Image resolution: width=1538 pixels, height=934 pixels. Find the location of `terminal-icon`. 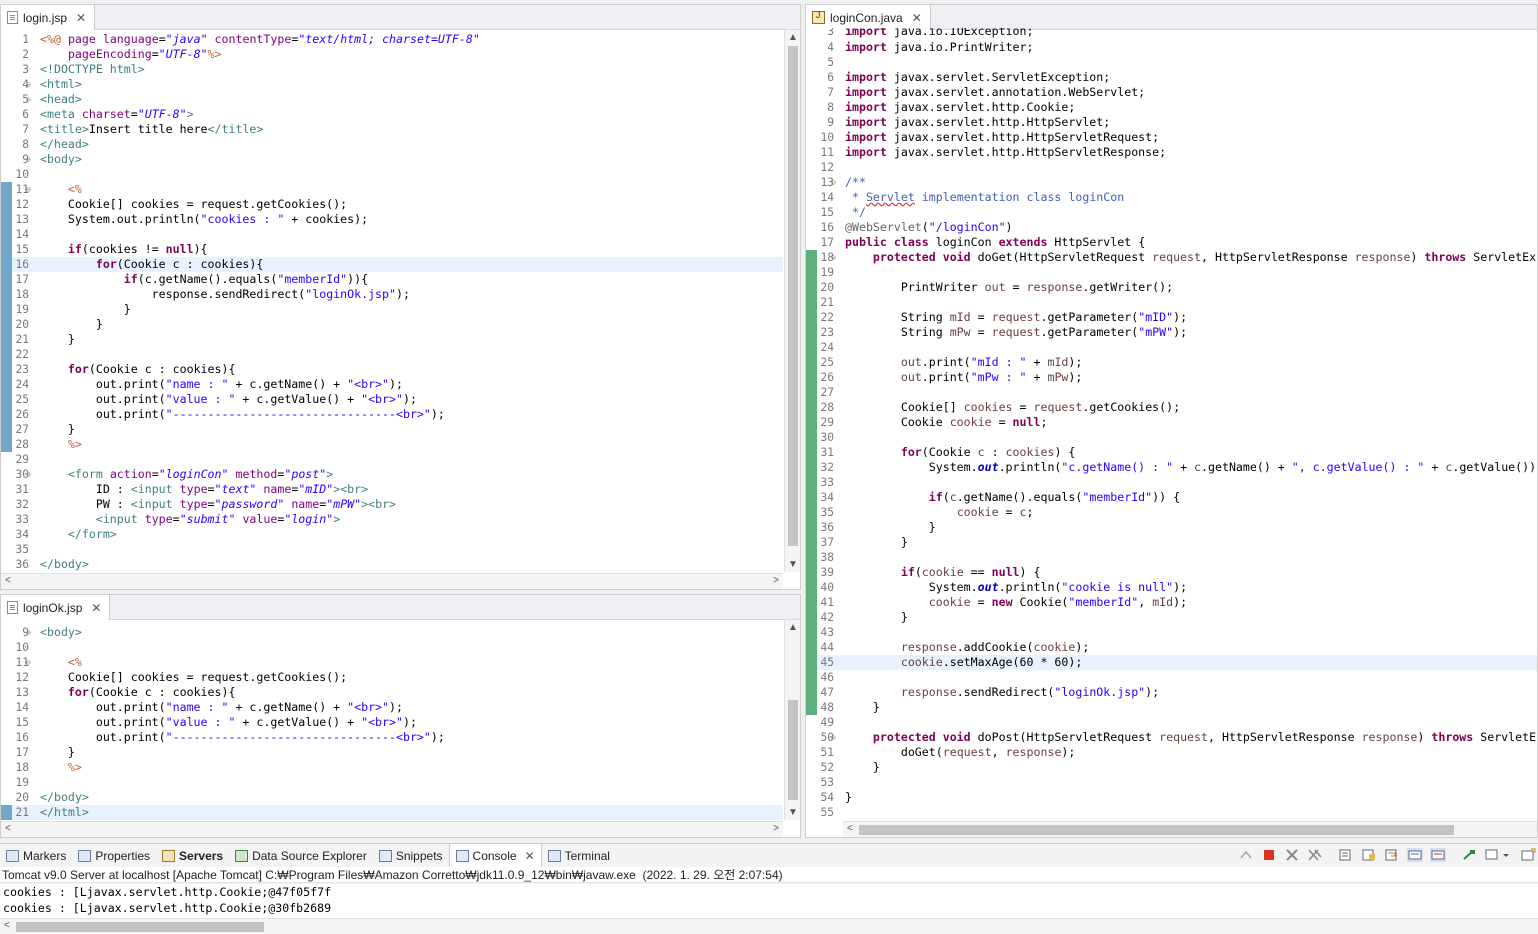

terminal-icon is located at coordinates (554, 855).